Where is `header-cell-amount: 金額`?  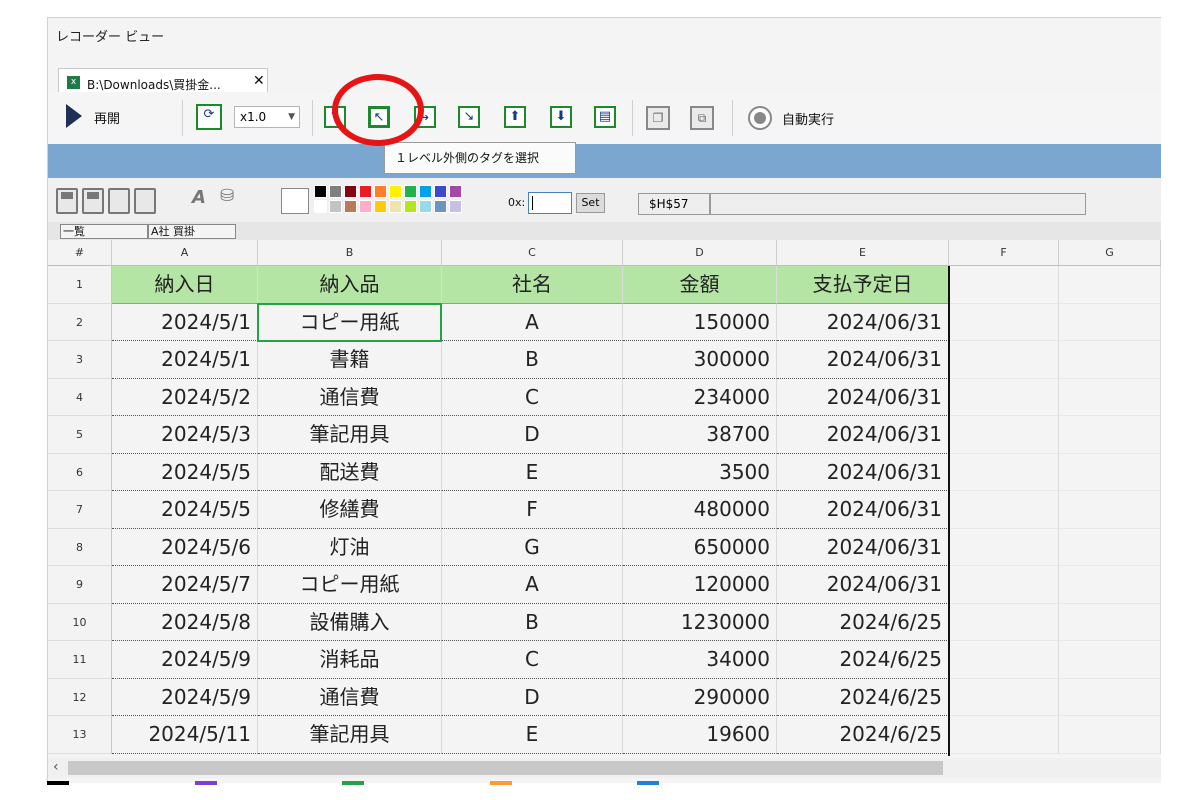
header-cell-amount: 金額 is located at coordinates (700, 285).